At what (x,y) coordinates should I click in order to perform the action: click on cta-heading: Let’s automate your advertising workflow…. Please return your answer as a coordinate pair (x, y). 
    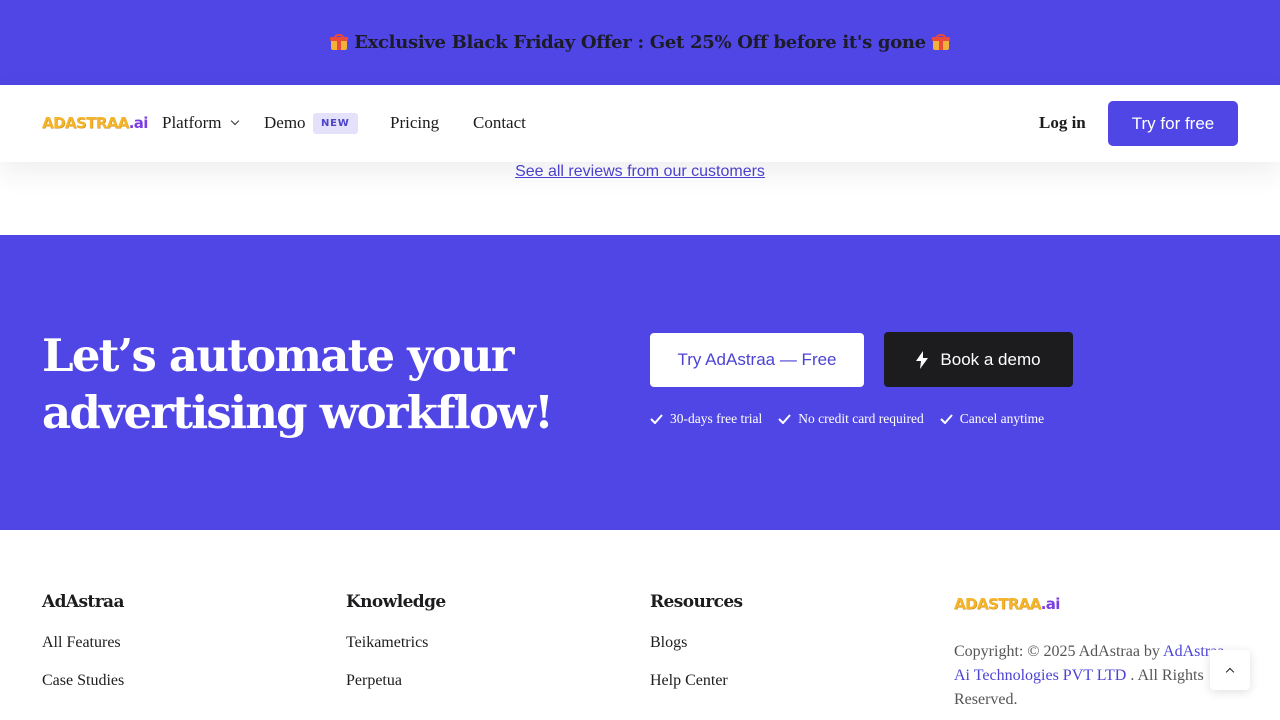
    Looking at the image, I should click on (298, 384).